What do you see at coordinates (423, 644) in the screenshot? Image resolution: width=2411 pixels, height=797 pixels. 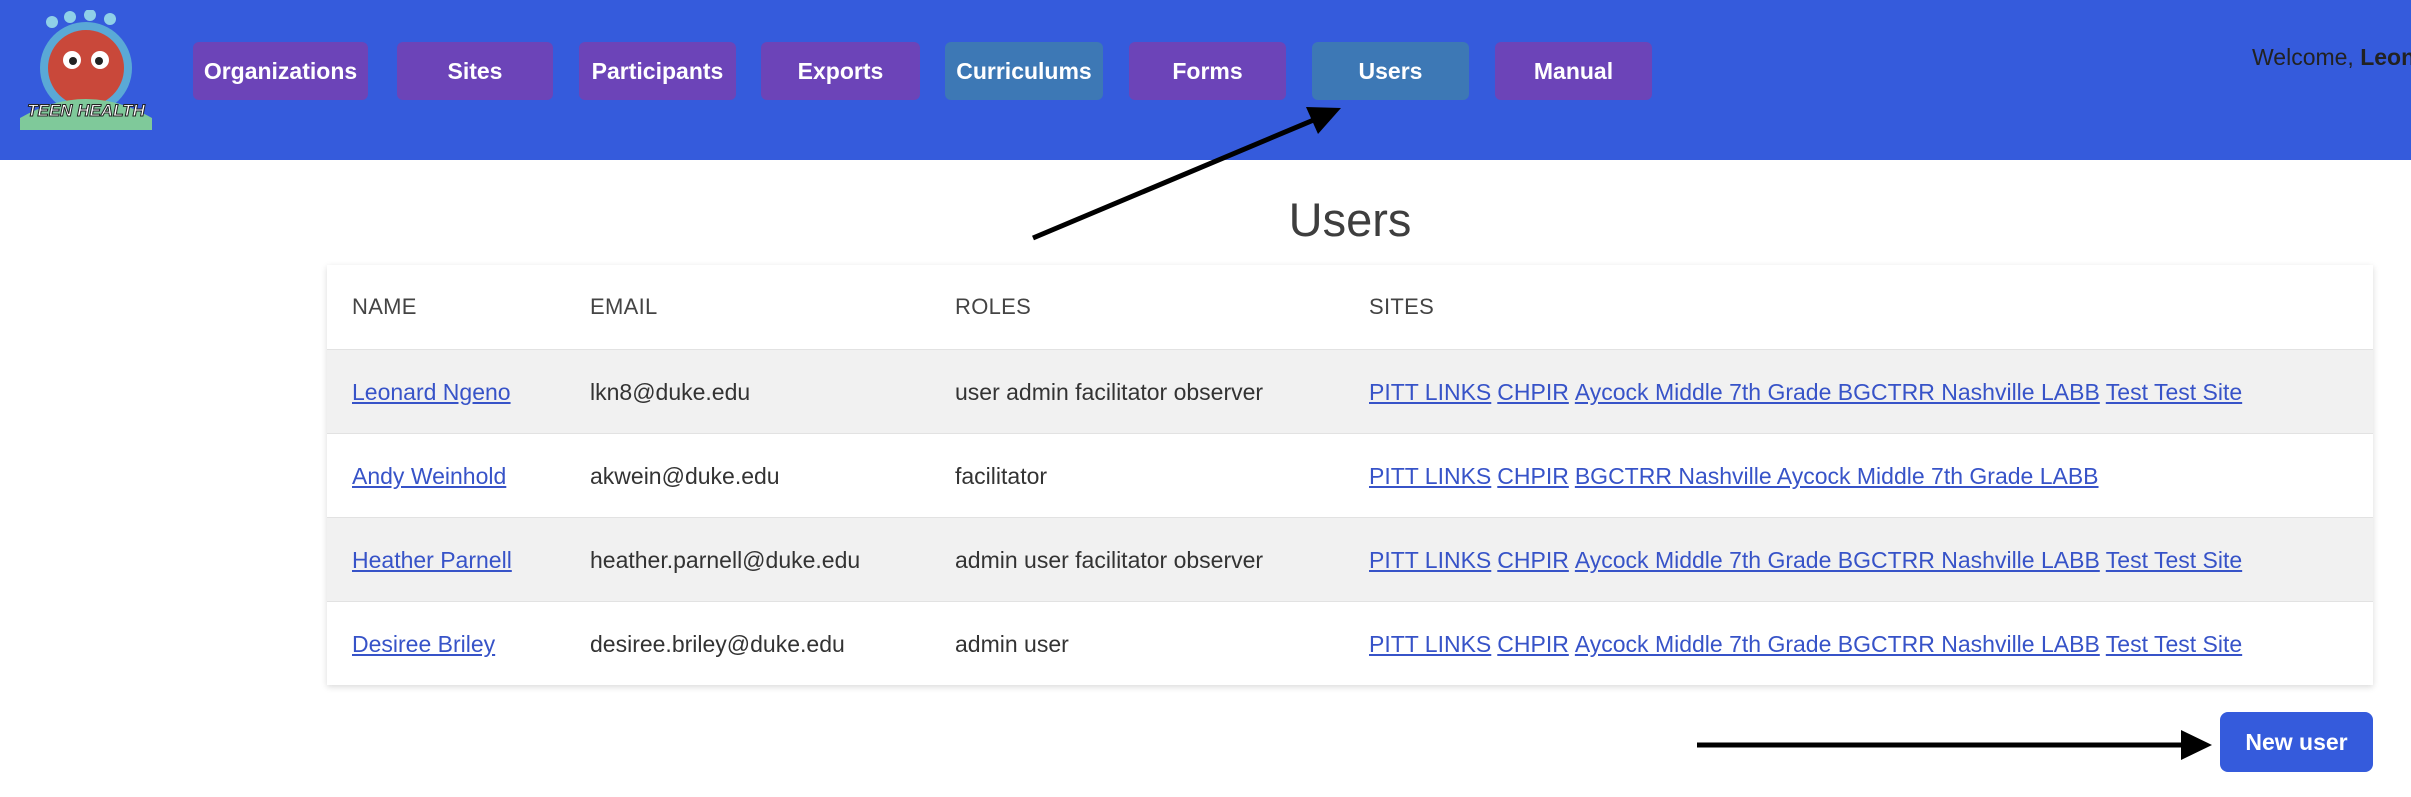 I see `user-name-link: Desiree Briley` at bounding box center [423, 644].